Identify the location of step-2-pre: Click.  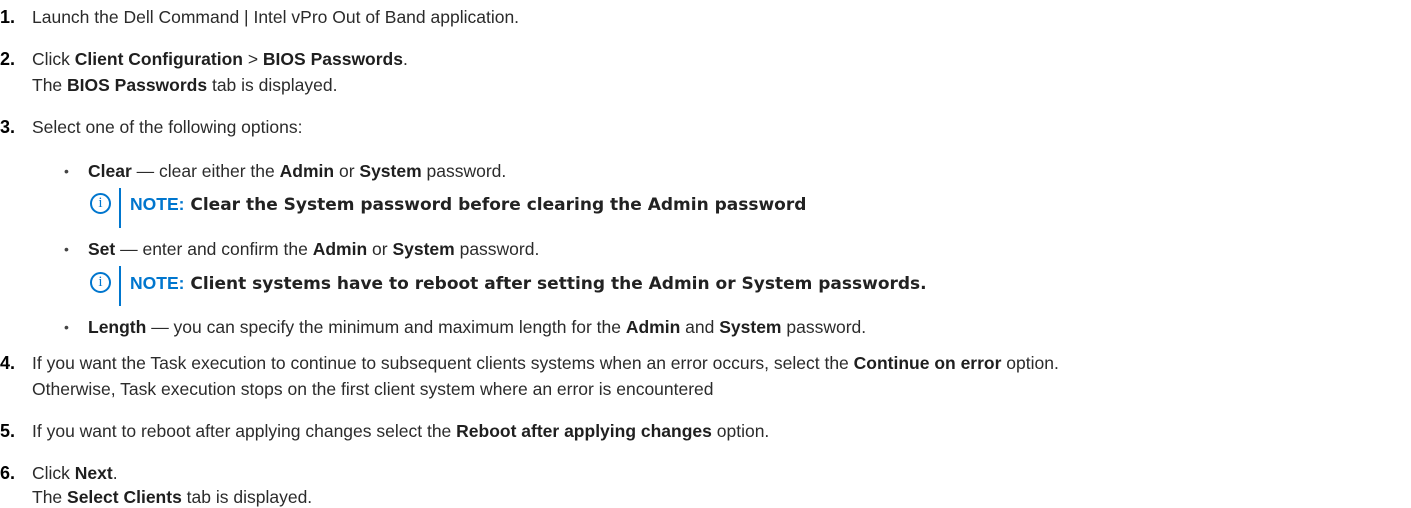
(53, 59).